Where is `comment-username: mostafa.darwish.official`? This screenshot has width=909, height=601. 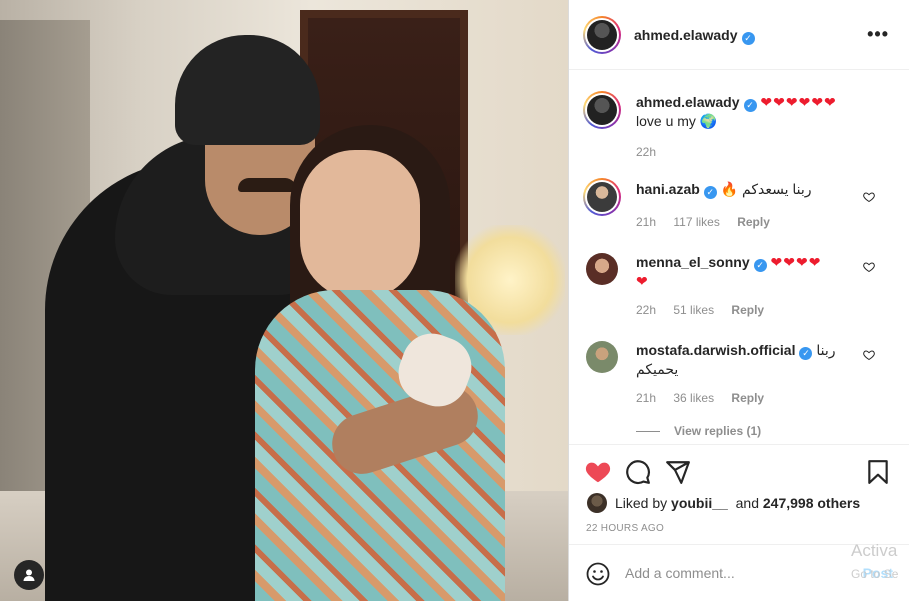
comment-username: mostafa.darwish.official is located at coordinates (715, 350).